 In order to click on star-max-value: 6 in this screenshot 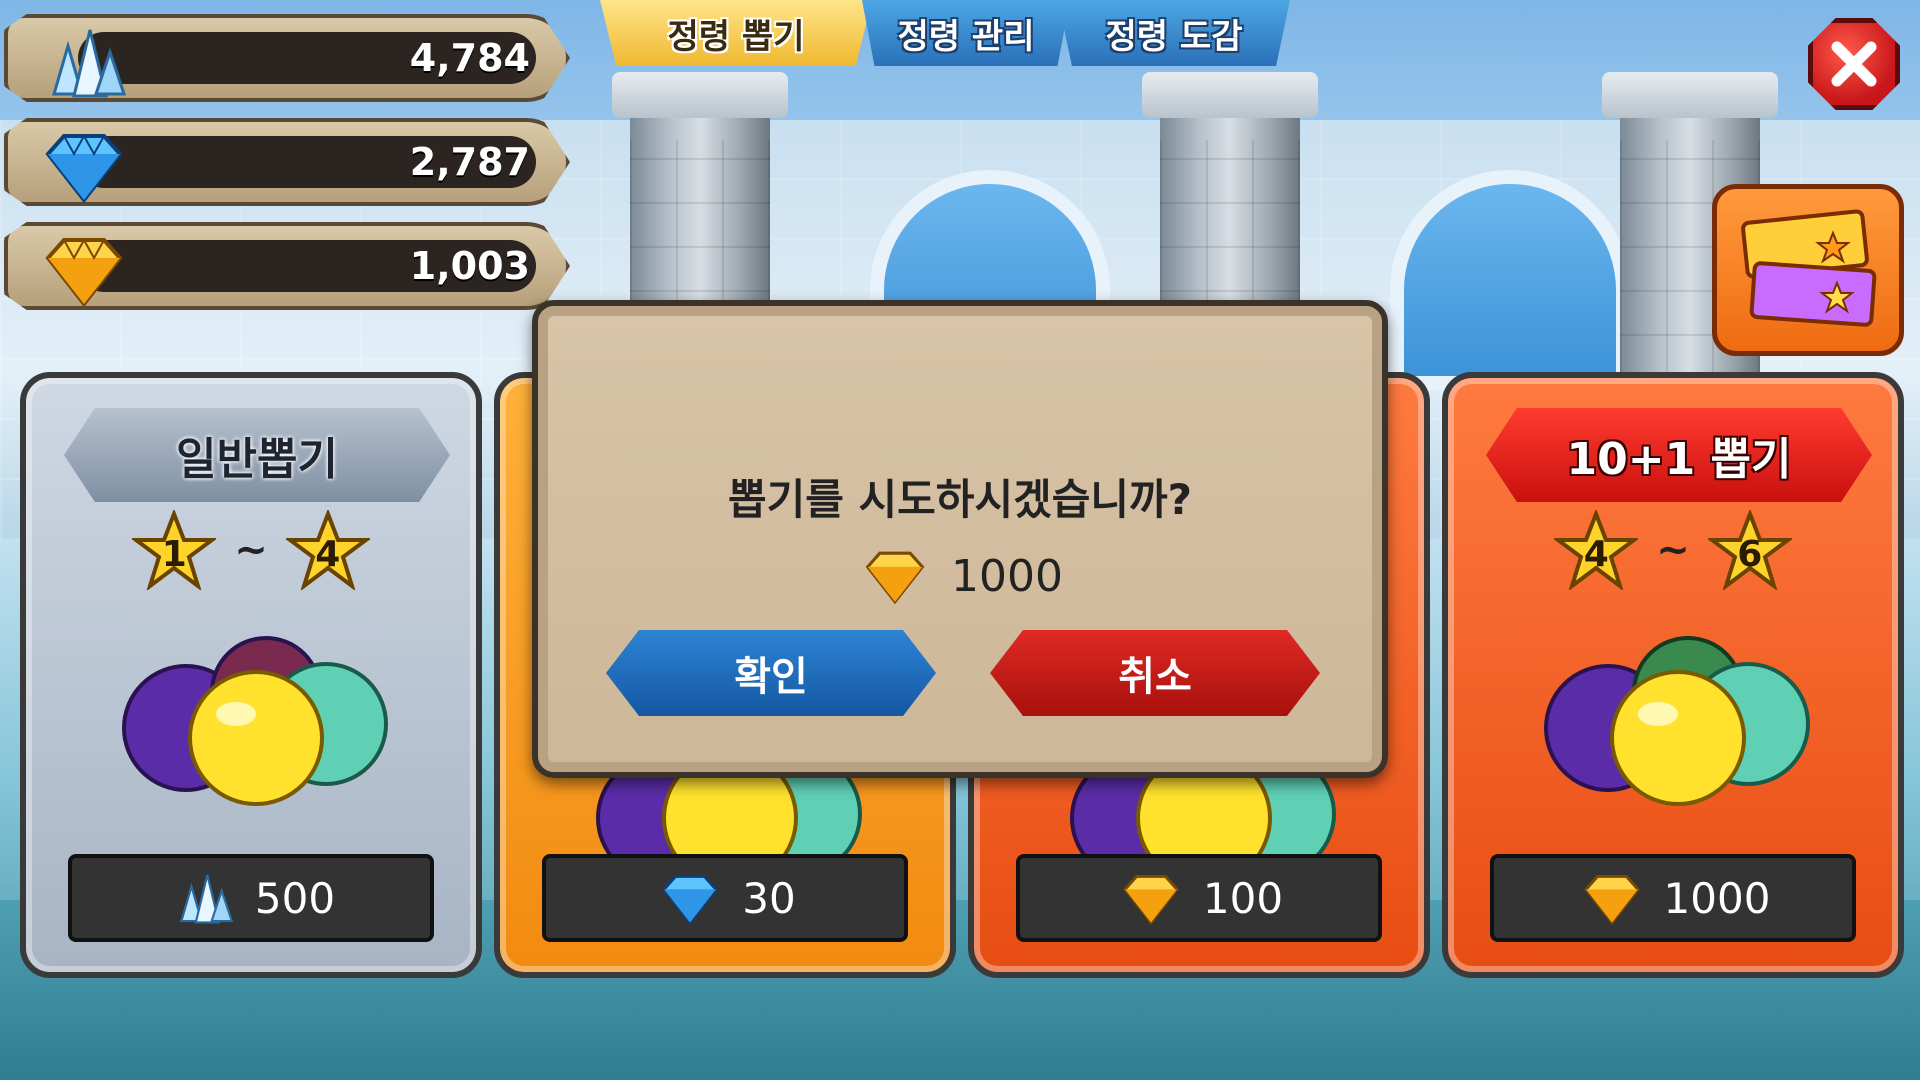, I will do `click(1750, 554)`.